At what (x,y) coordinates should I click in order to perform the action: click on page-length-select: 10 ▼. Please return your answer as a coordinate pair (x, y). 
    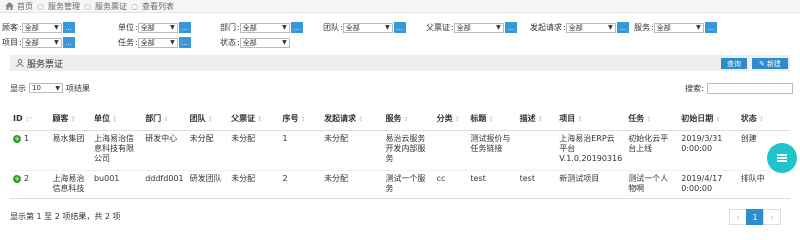
    Looking at the image, I should click on (46, 88).